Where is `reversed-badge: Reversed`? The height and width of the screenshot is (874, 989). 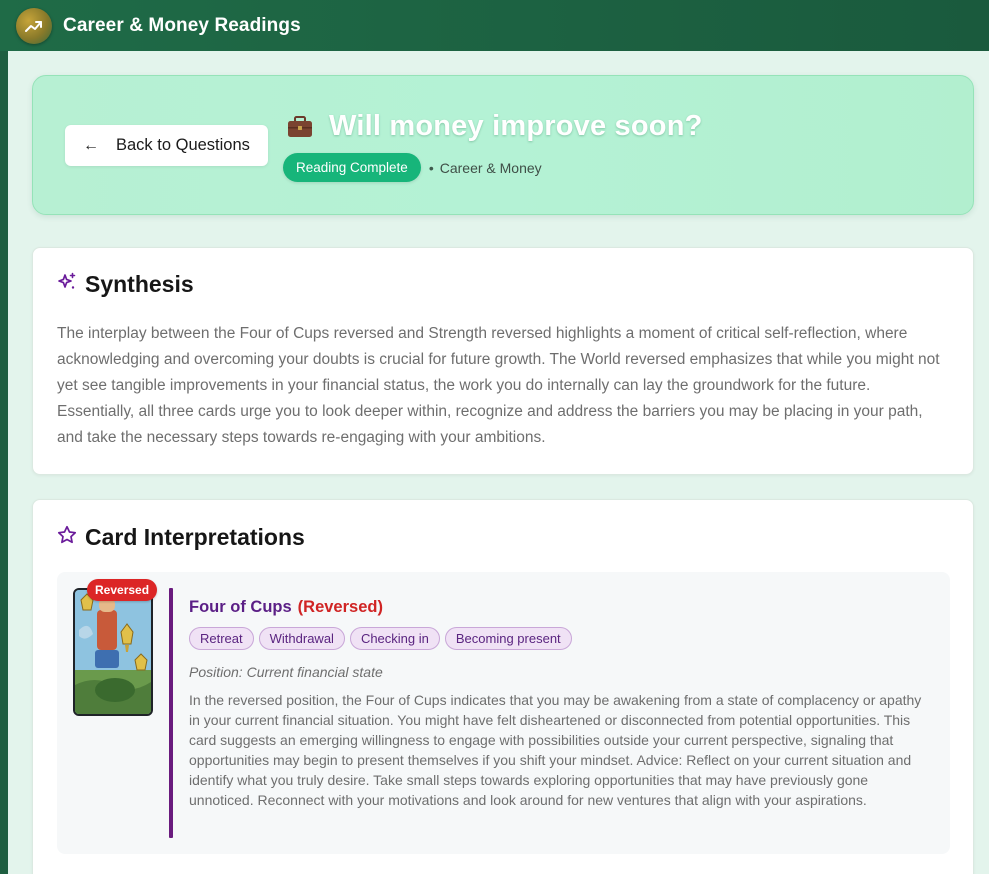
reversed-badge: Reversed is located at coordinates (122, 590).